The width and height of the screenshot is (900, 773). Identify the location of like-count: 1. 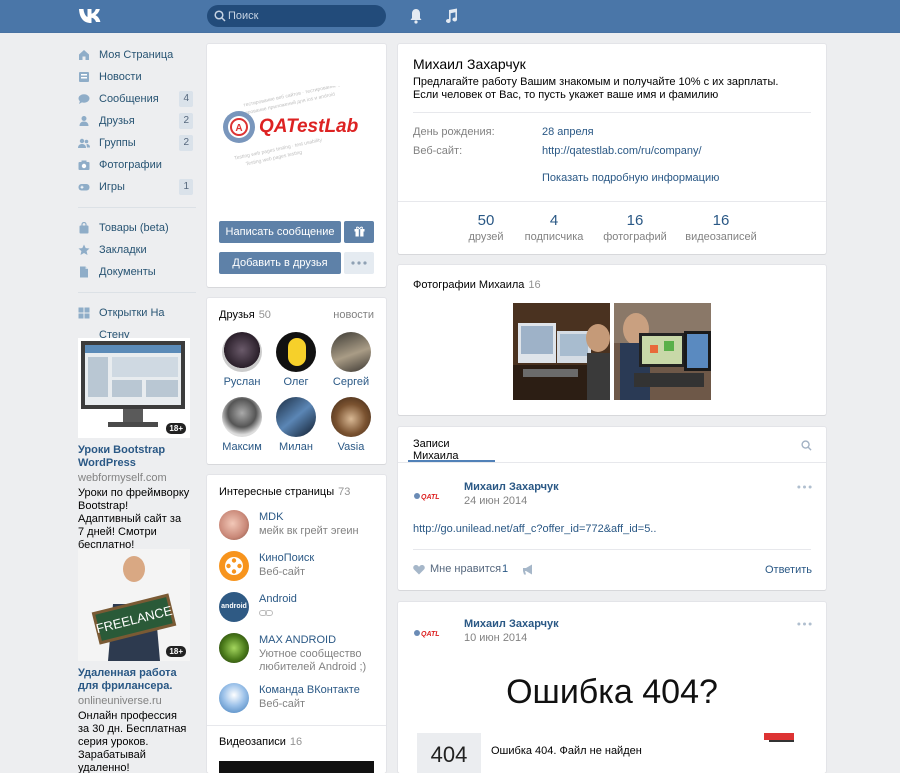
(505, 569).